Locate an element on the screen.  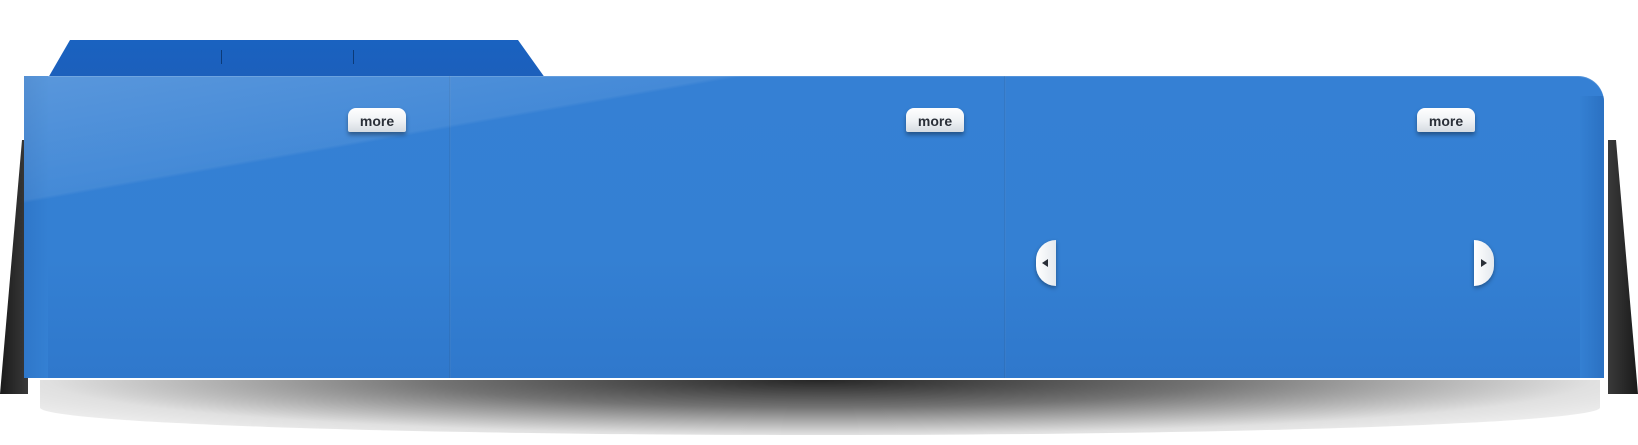
panel-right-edge is located at coordinates (1592, 237).